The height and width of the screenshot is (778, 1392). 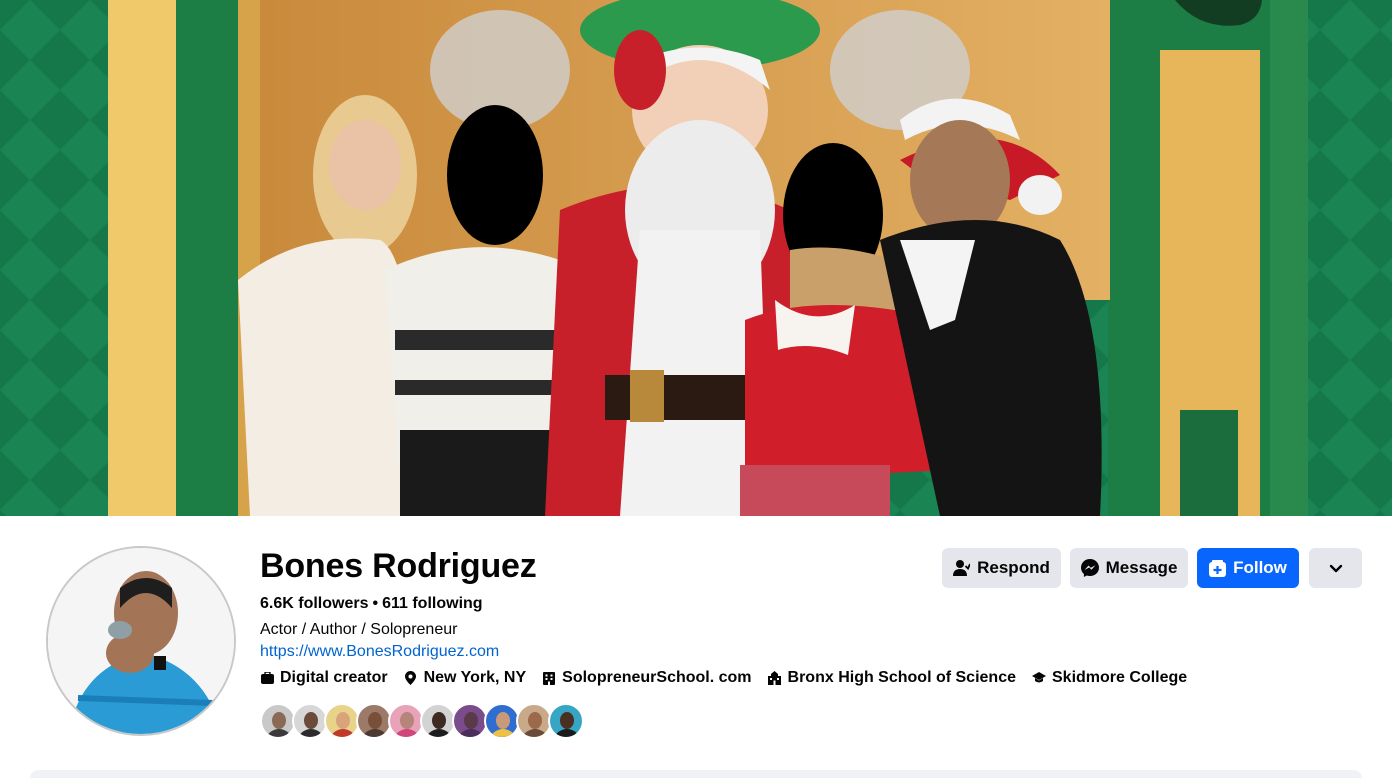 I want to click on school-icon, so click(x=775, y=678).